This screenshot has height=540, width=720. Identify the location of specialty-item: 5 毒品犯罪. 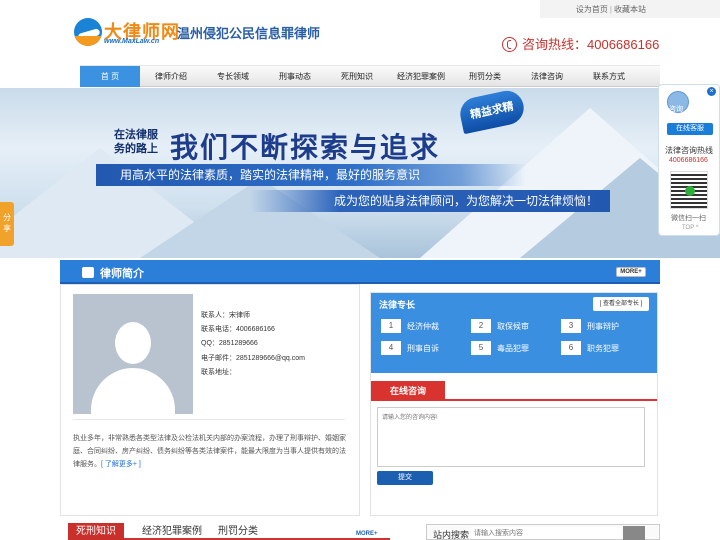
(516, 348).